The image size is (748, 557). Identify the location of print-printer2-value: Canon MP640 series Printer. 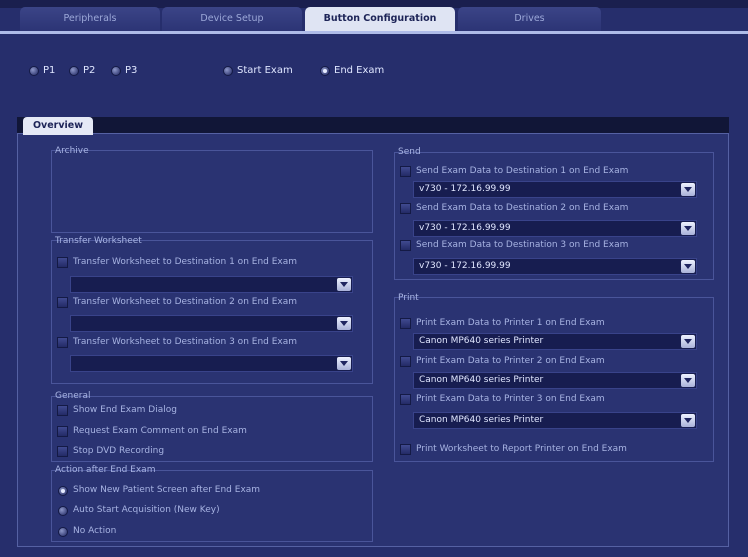
(481, 380).